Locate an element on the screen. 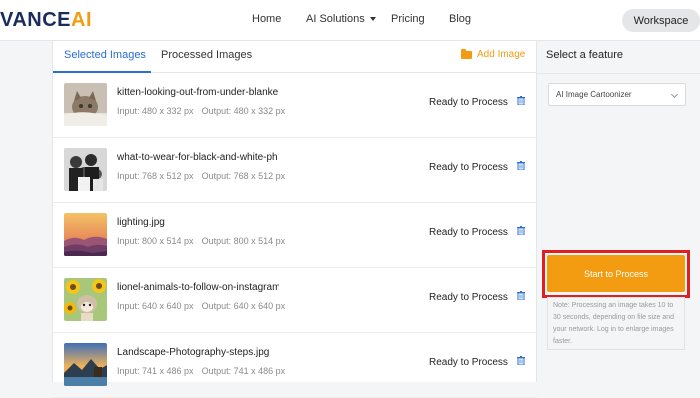  feature-select-value: AI Image Cartoonizer is located at coordinates (594, 94).